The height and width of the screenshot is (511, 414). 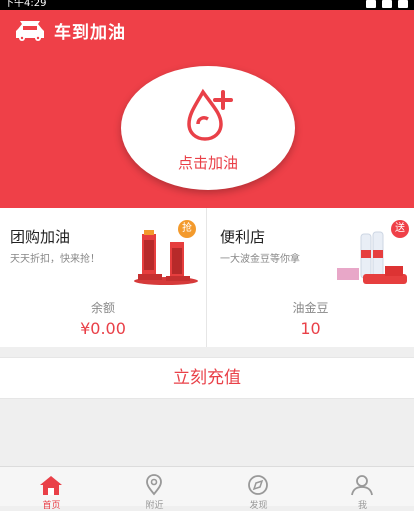 I want to click on gold-beans-item: 油金豆 10, so click(x=310, y=319).